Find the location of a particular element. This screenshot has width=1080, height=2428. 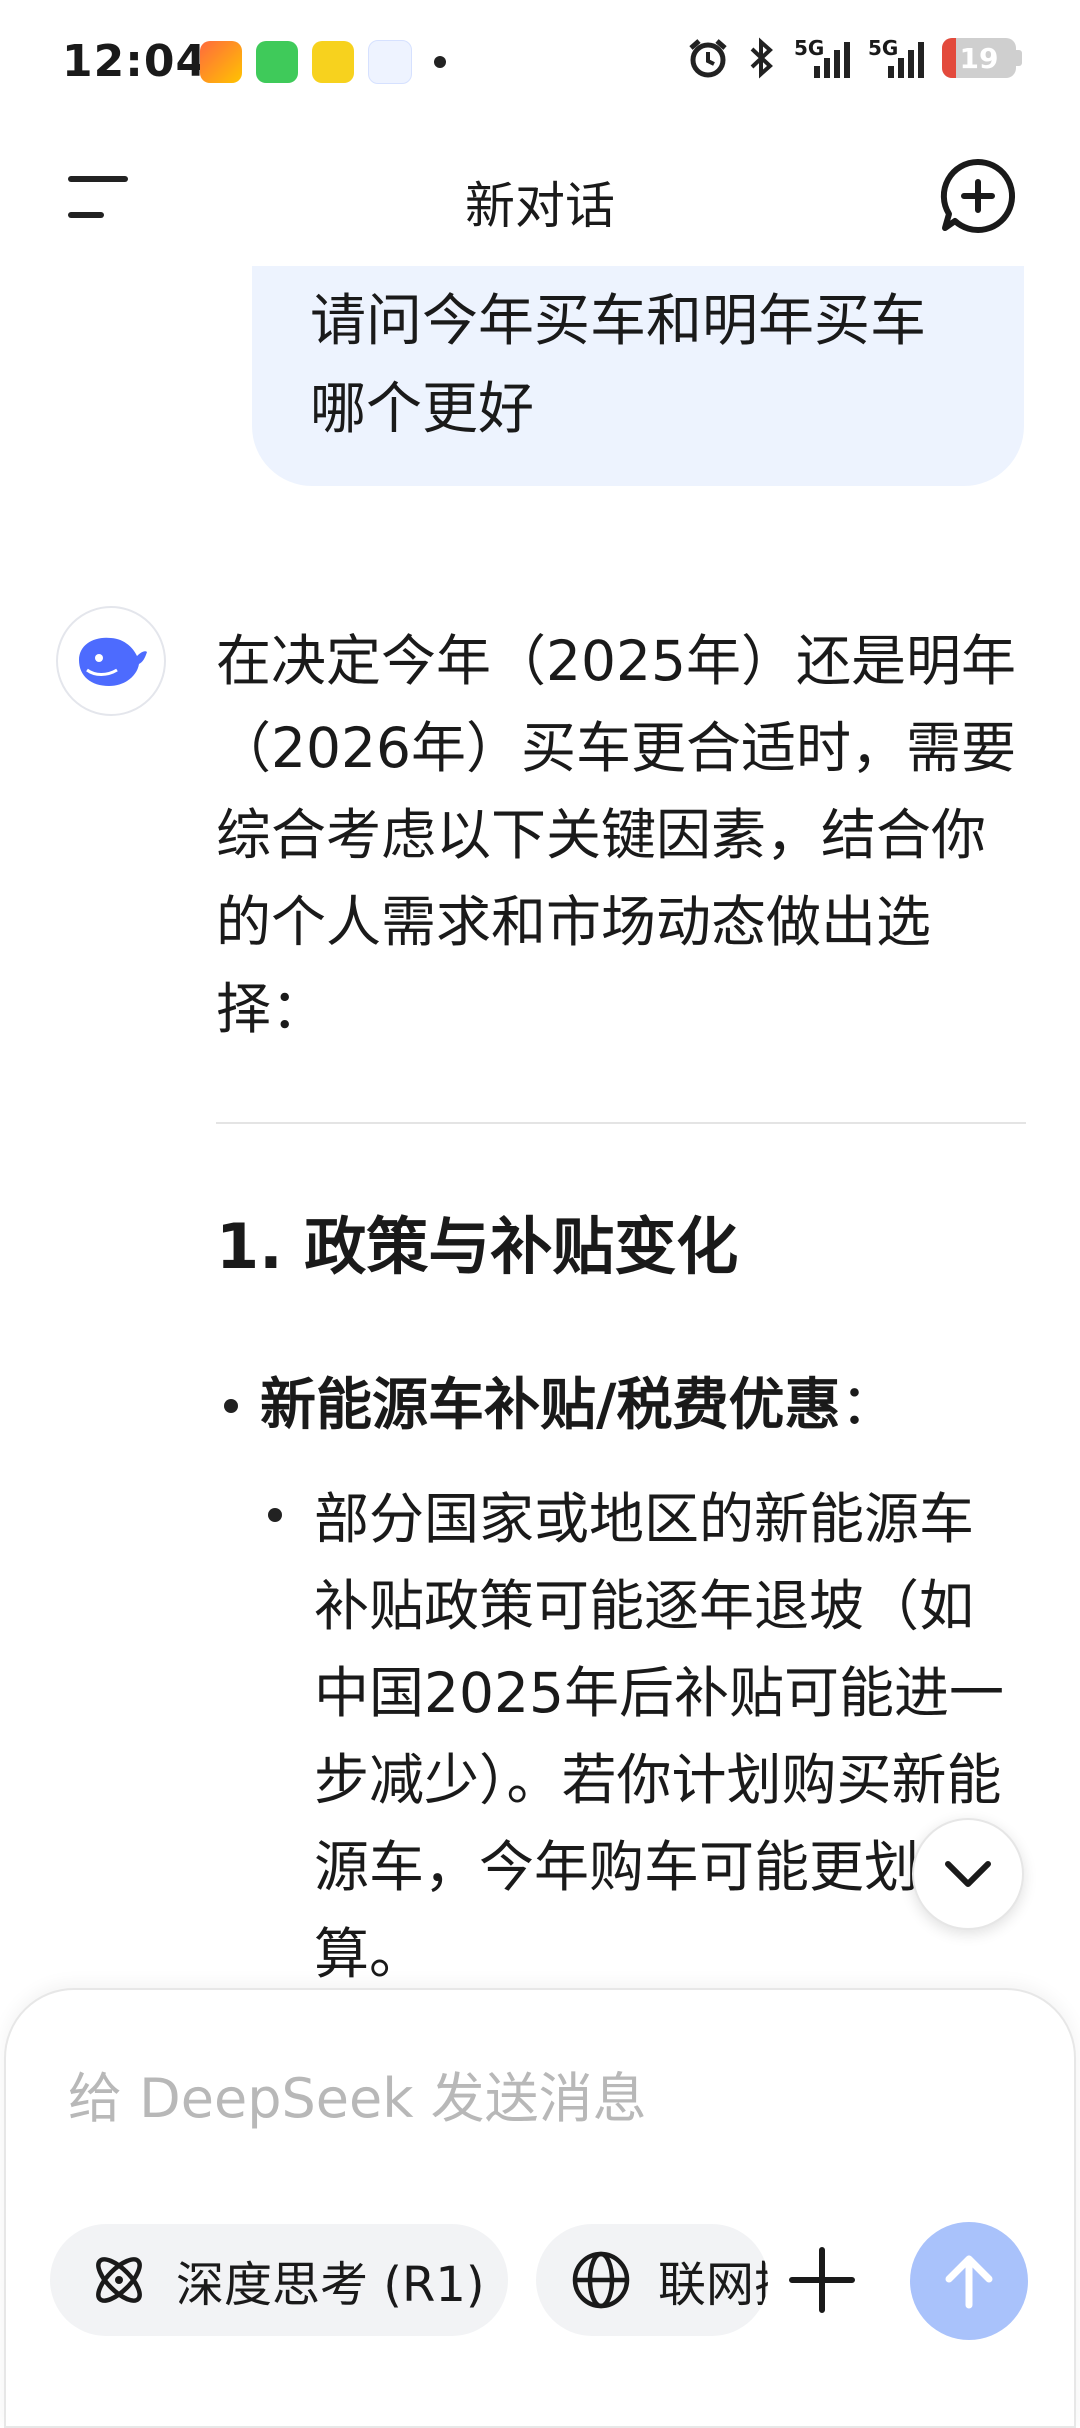

list-item: 新能源车补贴/税费优惠： is located at coordinates (556, 1400).